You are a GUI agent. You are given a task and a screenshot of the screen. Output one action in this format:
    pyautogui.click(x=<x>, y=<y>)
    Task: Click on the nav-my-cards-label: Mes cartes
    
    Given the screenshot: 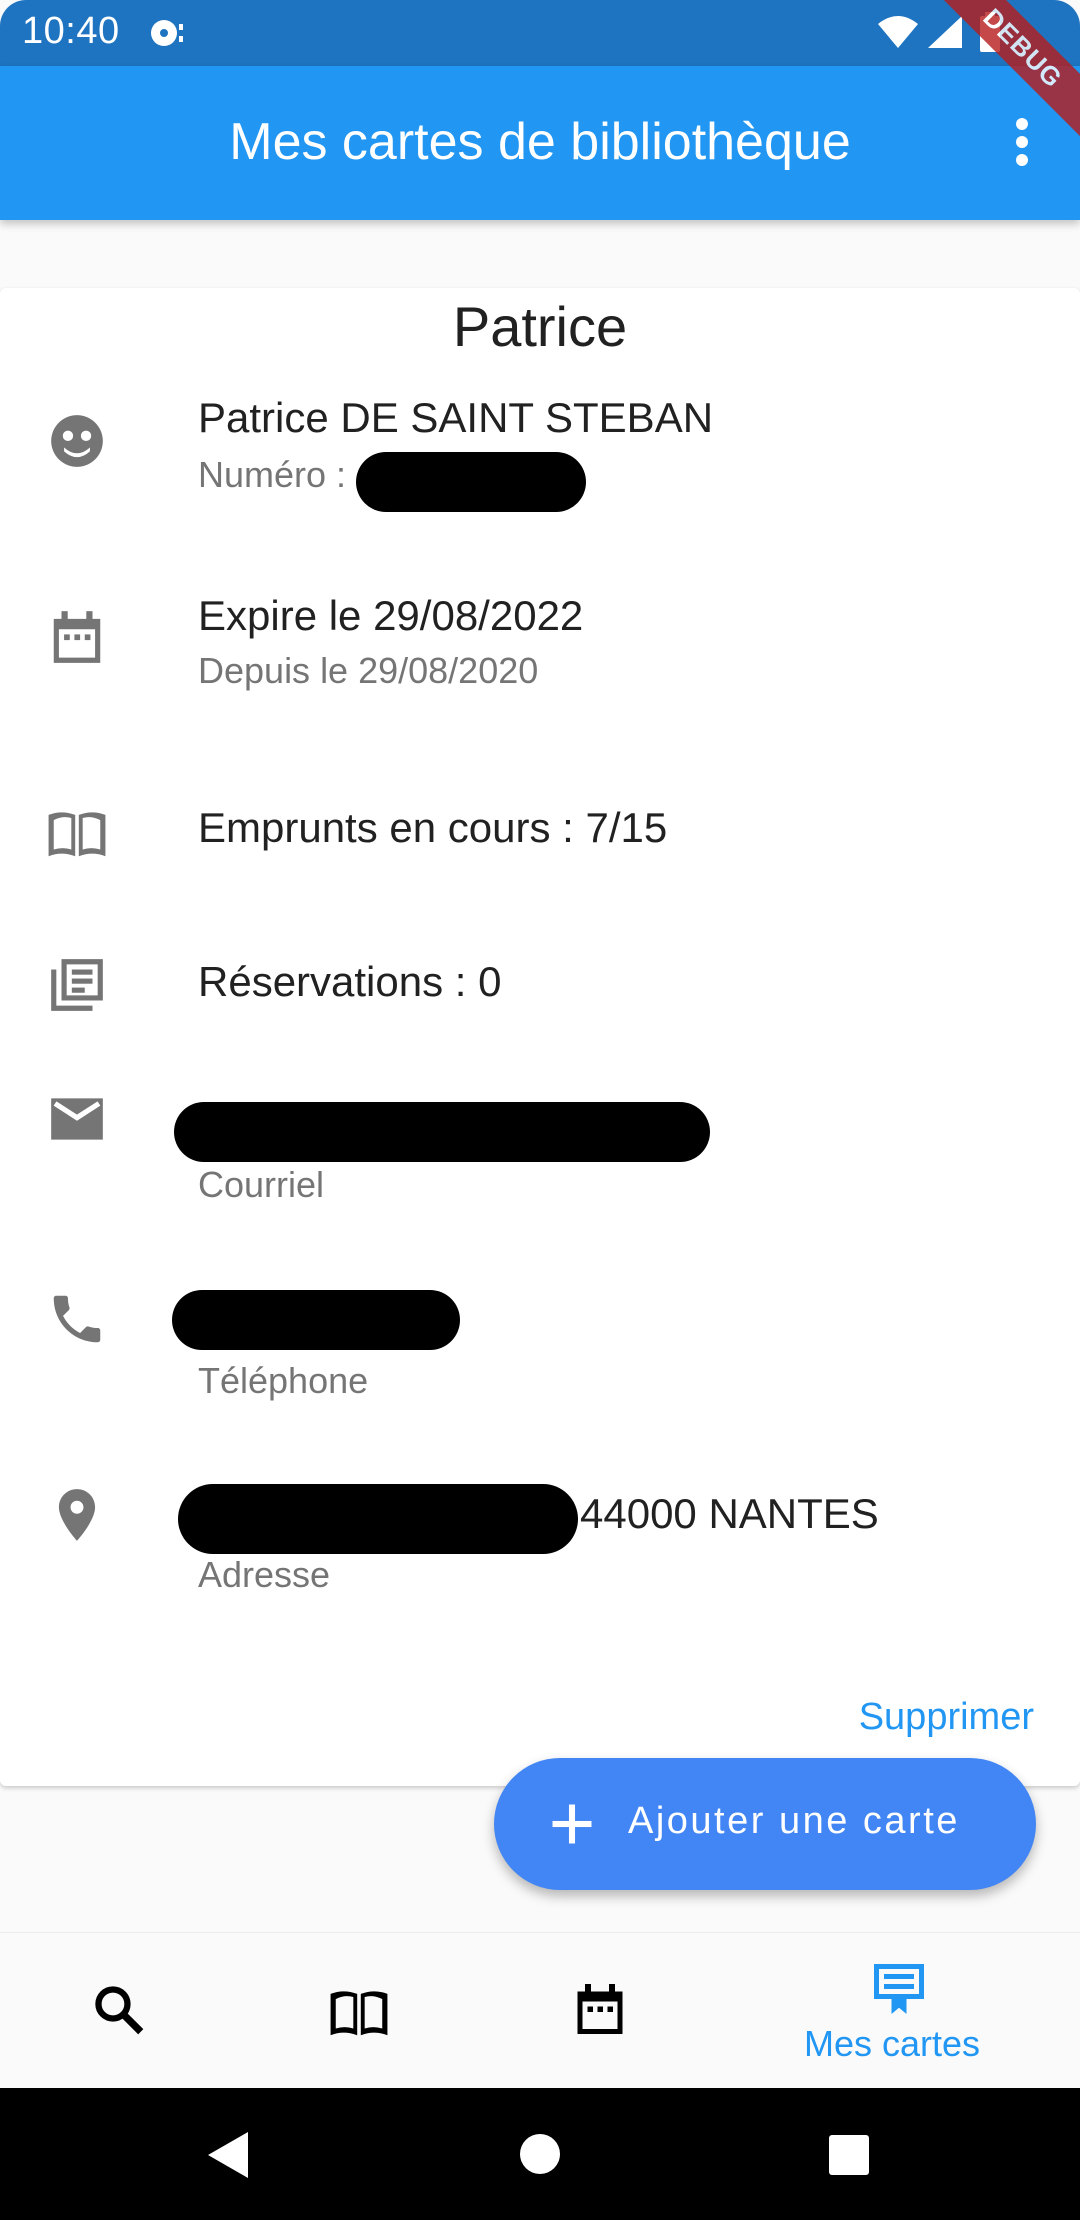 What is the action you would take?
    pyautogui.click(x=892, y=2043)
    